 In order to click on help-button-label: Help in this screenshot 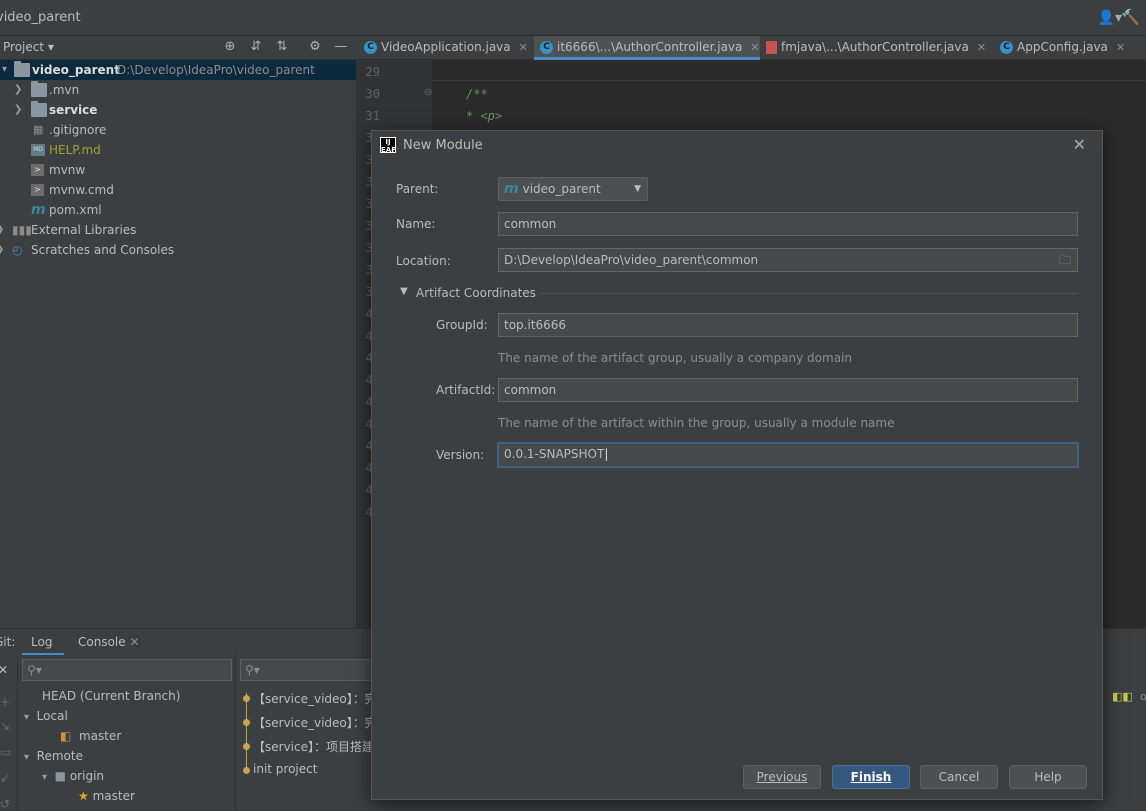, I will do `click(1048, 777)`.